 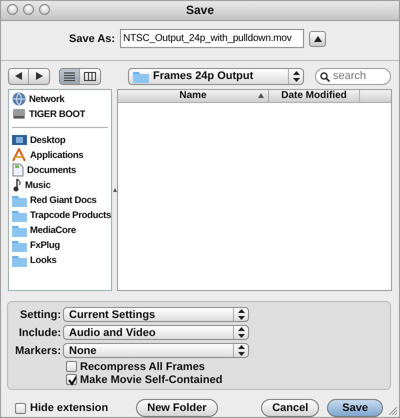 I want to click on desktop-icon, so click(x=19, y=140).